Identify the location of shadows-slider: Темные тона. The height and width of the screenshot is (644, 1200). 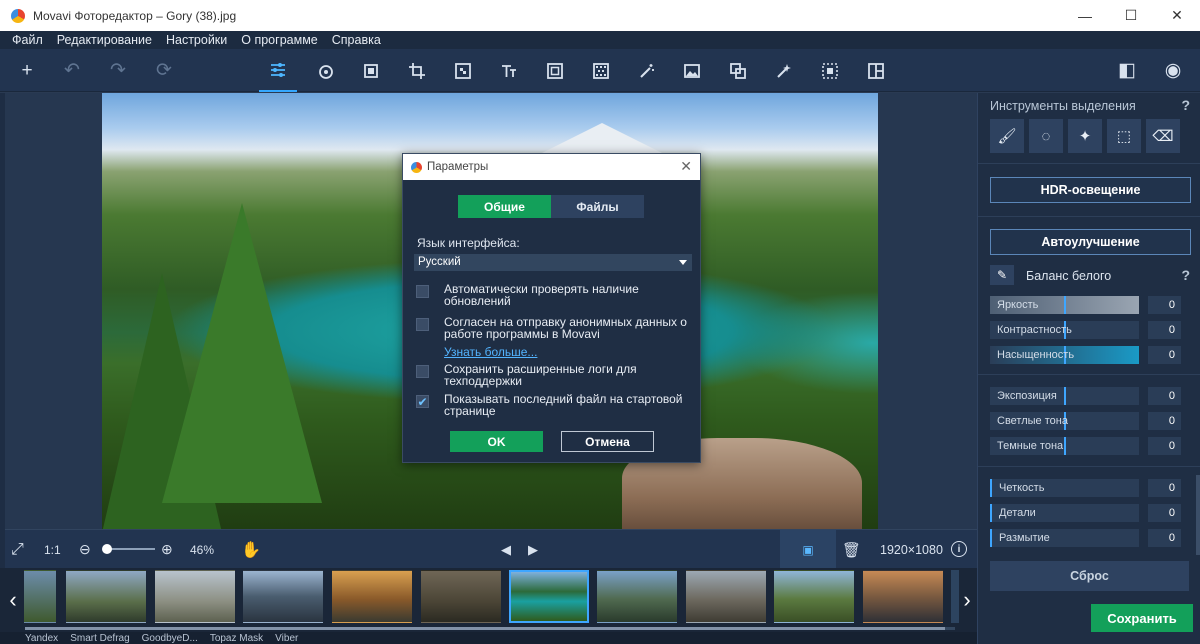
(1064, 446).